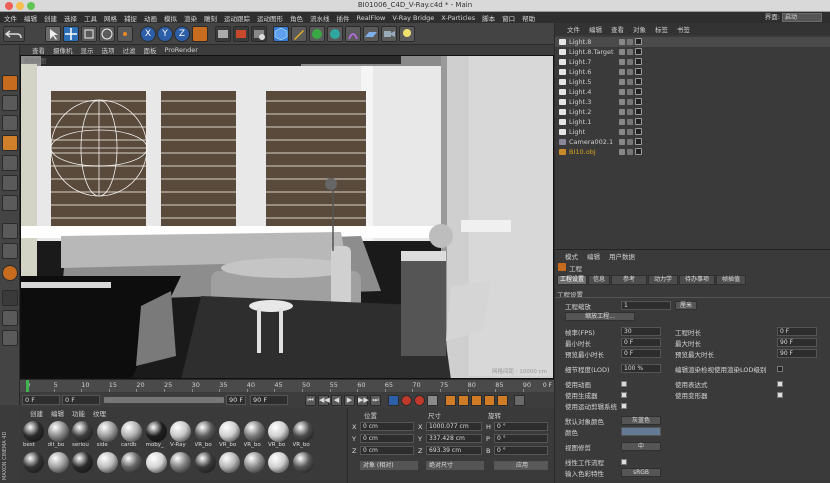  Describe the element at coordinates (165, 34) in the screenshot. I see `y-axis-lock-icon: Y` at that location.